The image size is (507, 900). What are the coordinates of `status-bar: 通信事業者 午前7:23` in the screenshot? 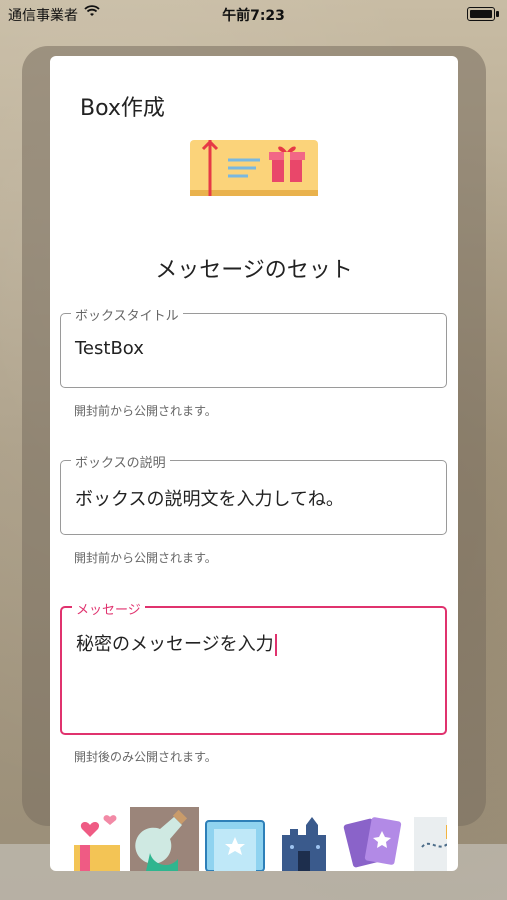 It's located at (253, 13).